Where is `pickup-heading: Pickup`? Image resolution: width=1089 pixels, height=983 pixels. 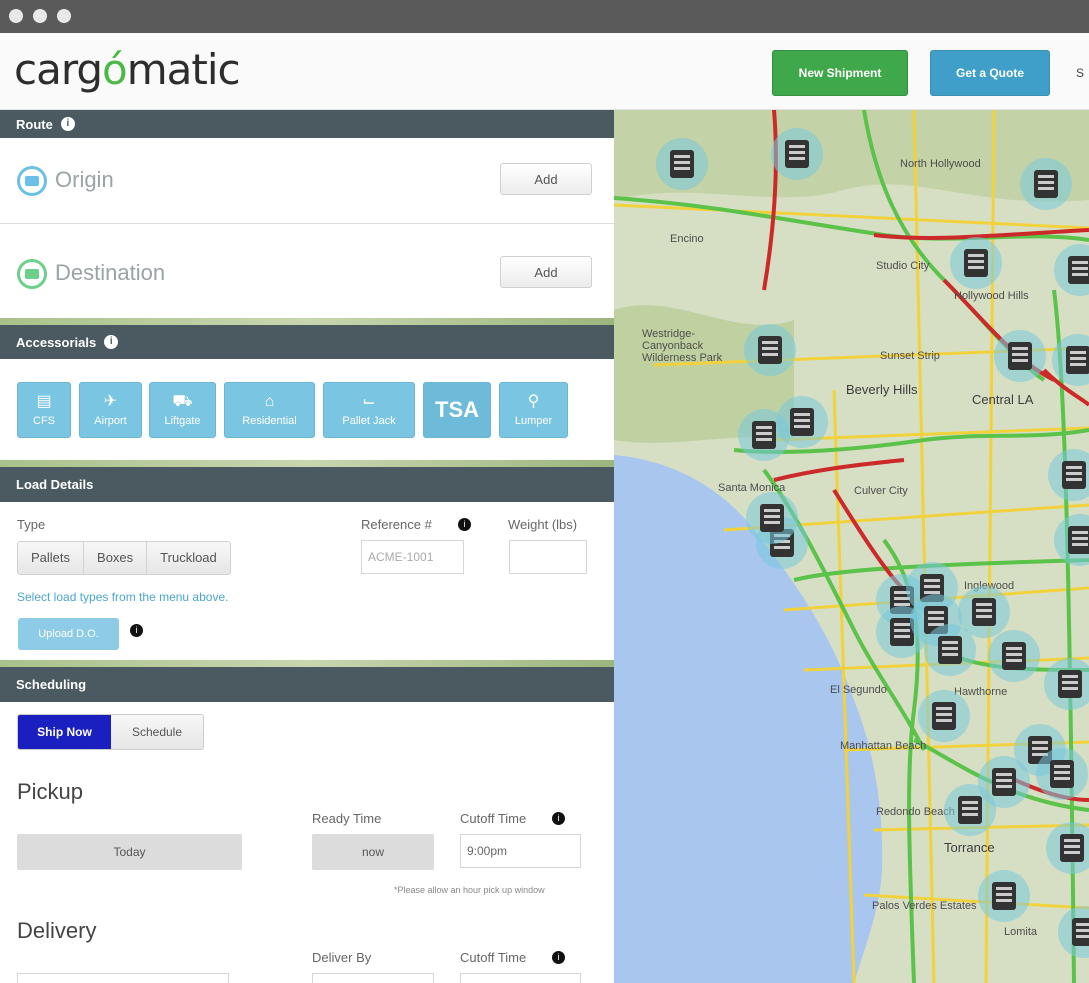
pickup-heading: Pickup is located at coordinates (50, 791).